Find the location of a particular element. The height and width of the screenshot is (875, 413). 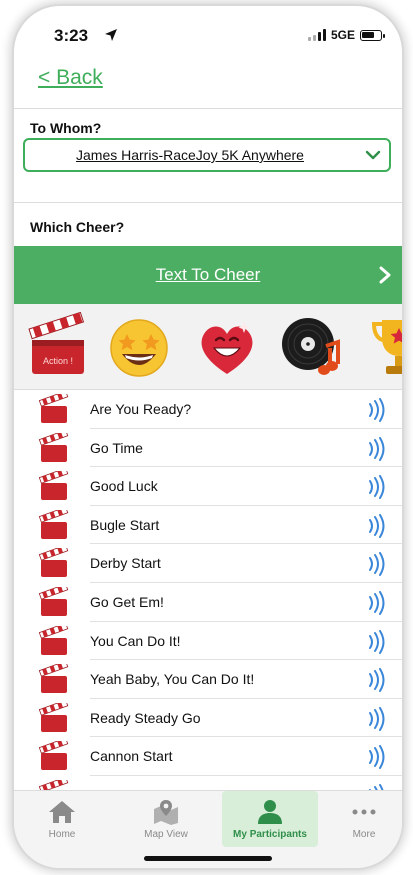

status-time: 3:23 is located at coordinates (71, 35).